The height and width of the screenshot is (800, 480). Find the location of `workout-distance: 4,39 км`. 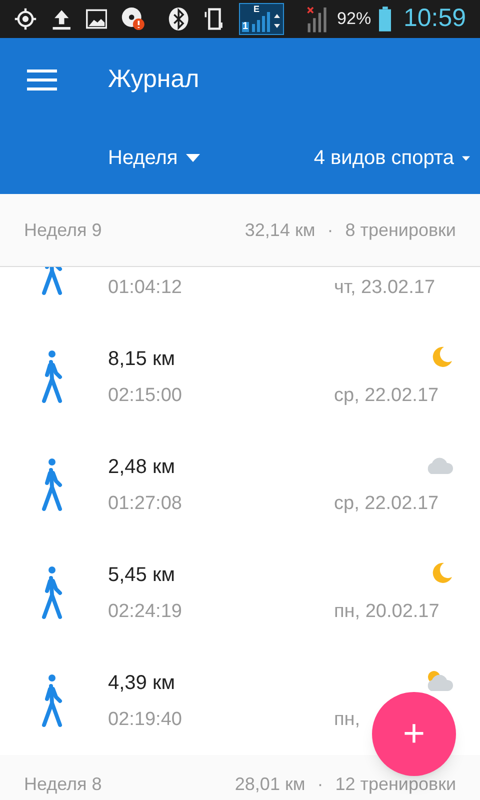

workout-distance: 4,39 км is located at coordinates (141, 683).